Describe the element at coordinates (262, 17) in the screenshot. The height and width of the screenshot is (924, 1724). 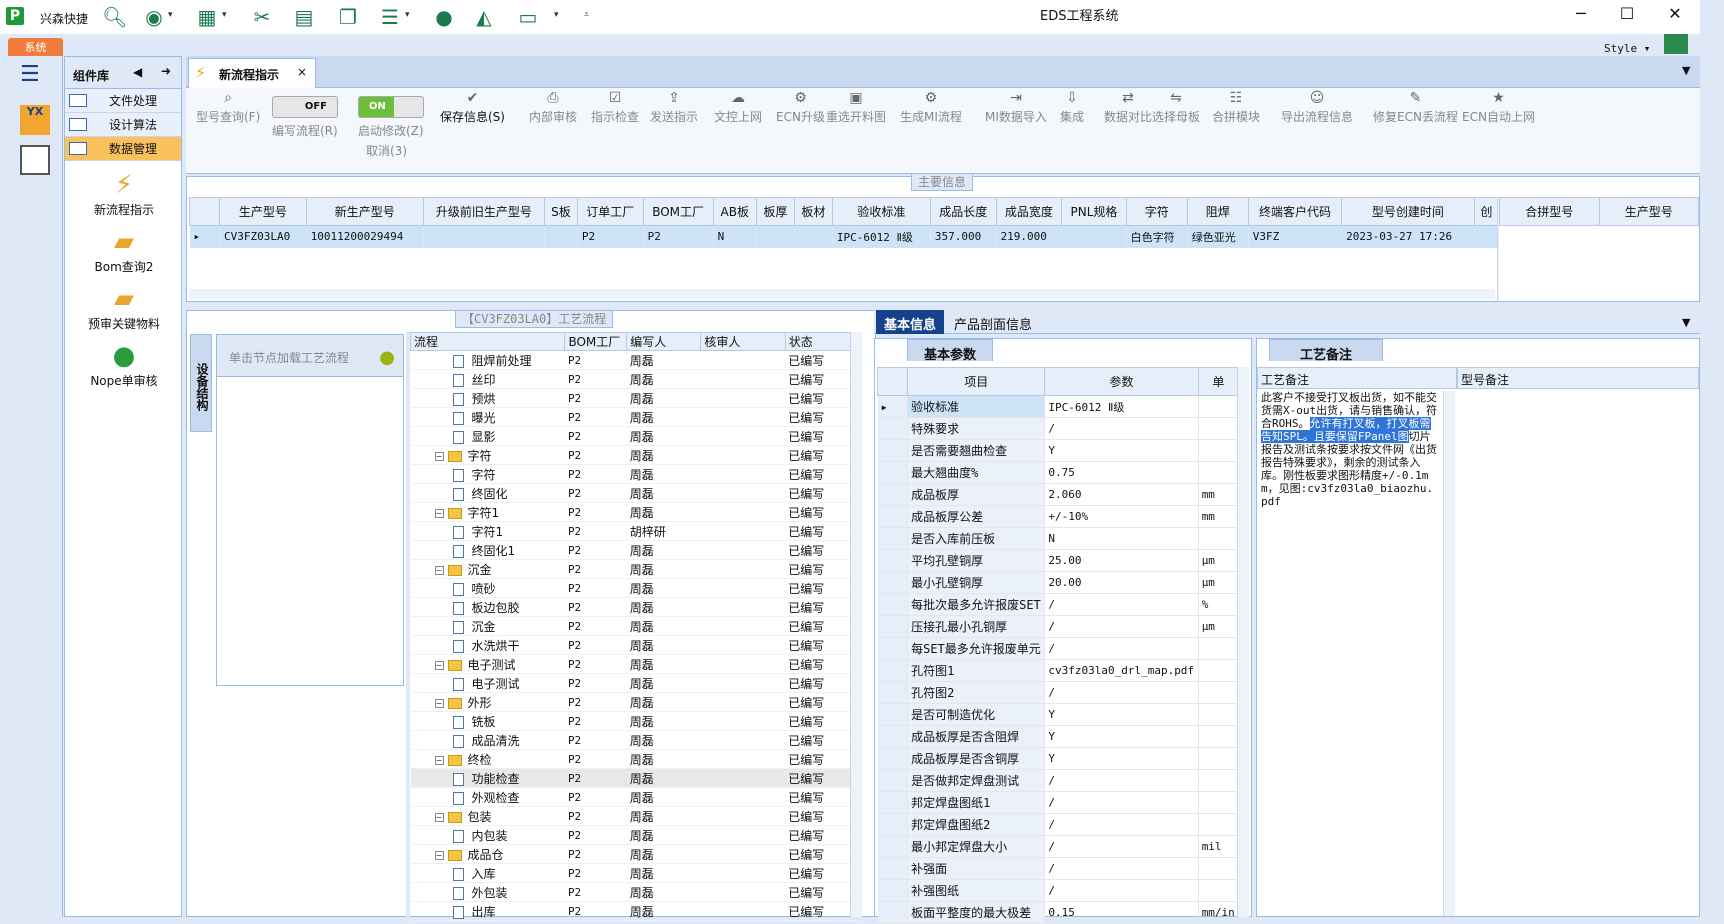
I see `scissors-icon: ✂` at that location.